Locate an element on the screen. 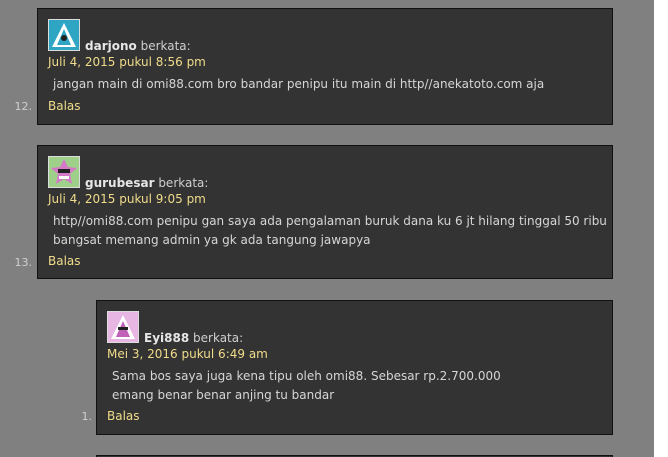  comment-author-line: gurubesar berkata: is located at coordinates (146, 183).